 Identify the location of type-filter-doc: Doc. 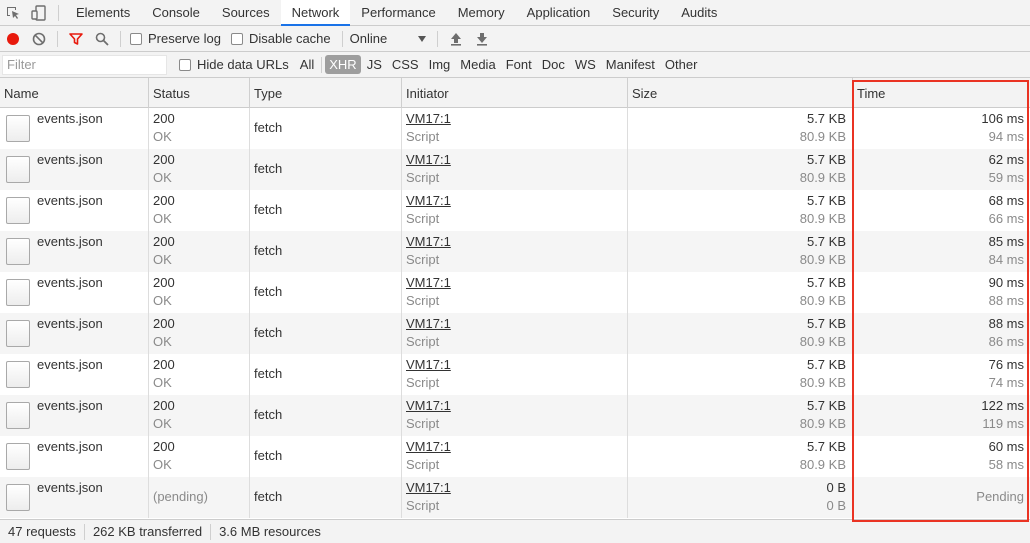
(553, 64).